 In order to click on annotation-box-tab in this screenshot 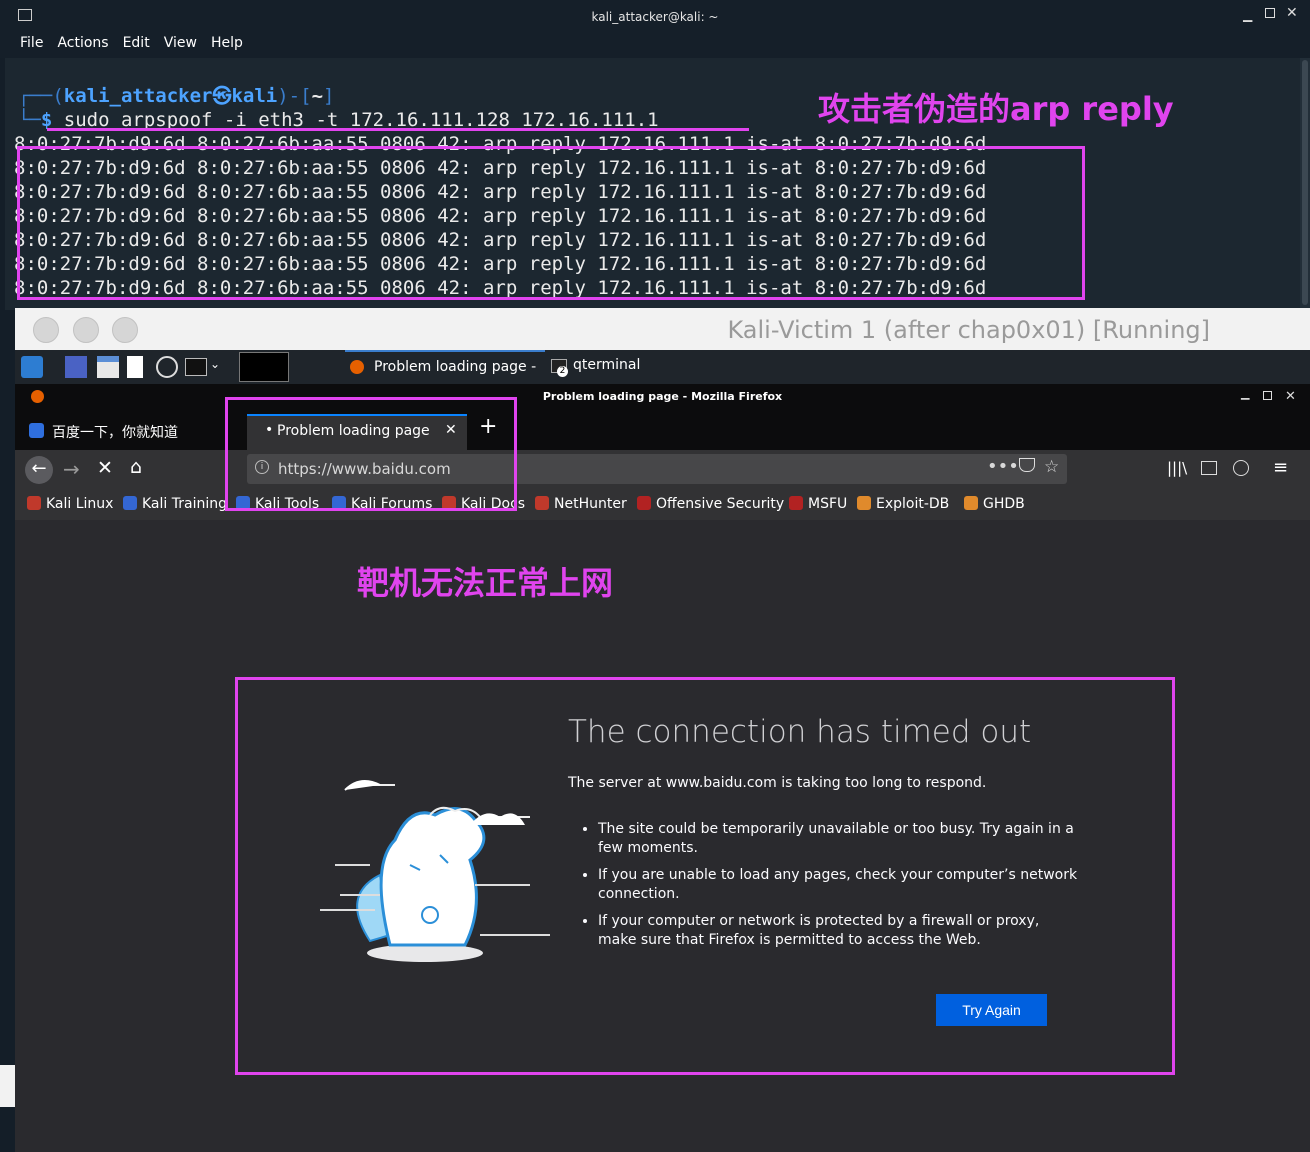, I will do `click(371, 454)`.